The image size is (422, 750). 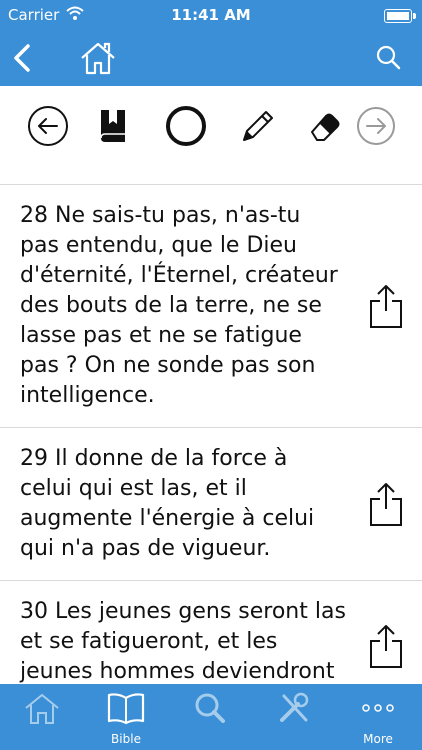 I want to click on bookmark-book-icon, so click(x=114, y=126).